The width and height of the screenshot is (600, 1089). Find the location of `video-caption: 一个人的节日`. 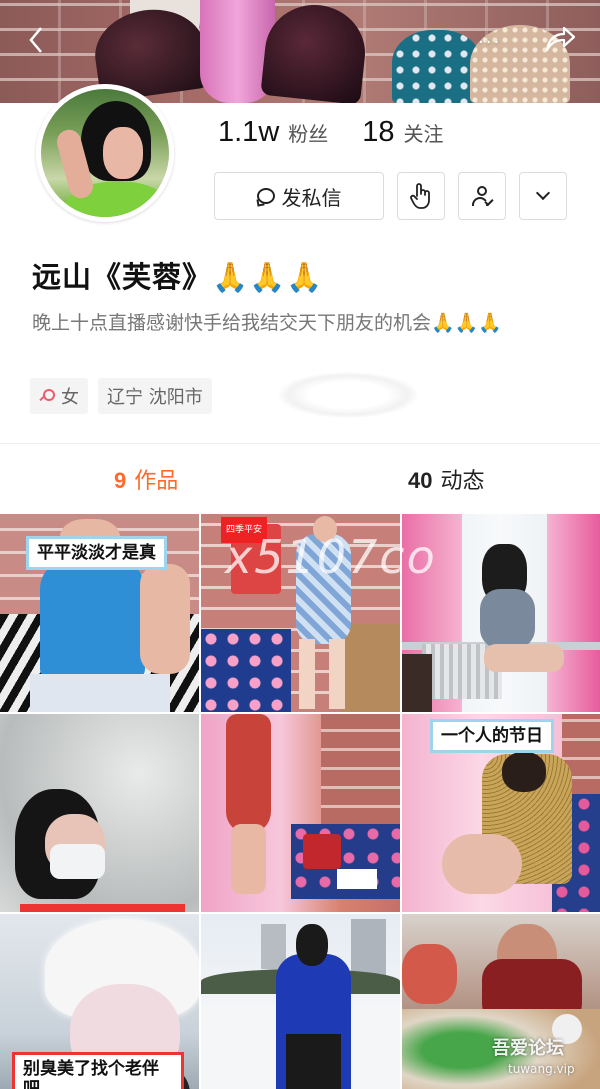

video-caption: 一个人的节日 is located at coordinates (492, 736).